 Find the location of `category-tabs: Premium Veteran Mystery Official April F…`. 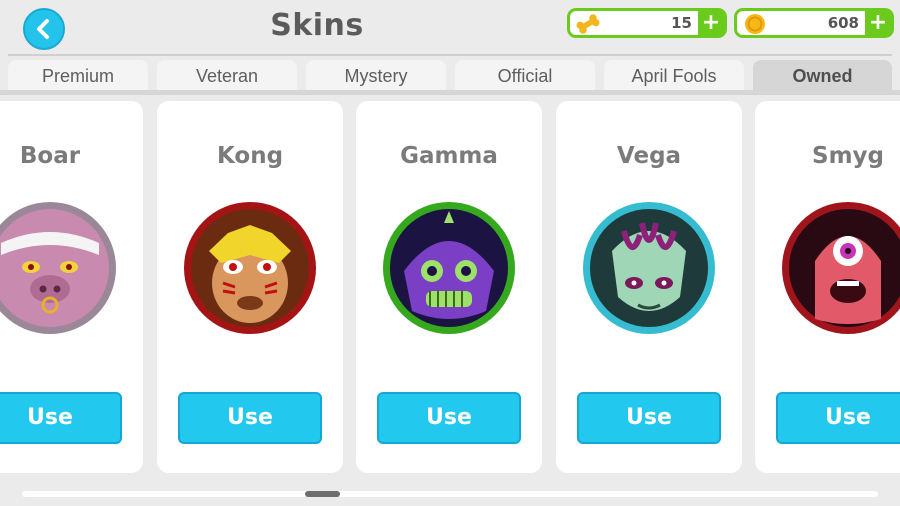

category-tabs: Premium Veteran Mystery Official April F… is located at coordinates (450, 76).